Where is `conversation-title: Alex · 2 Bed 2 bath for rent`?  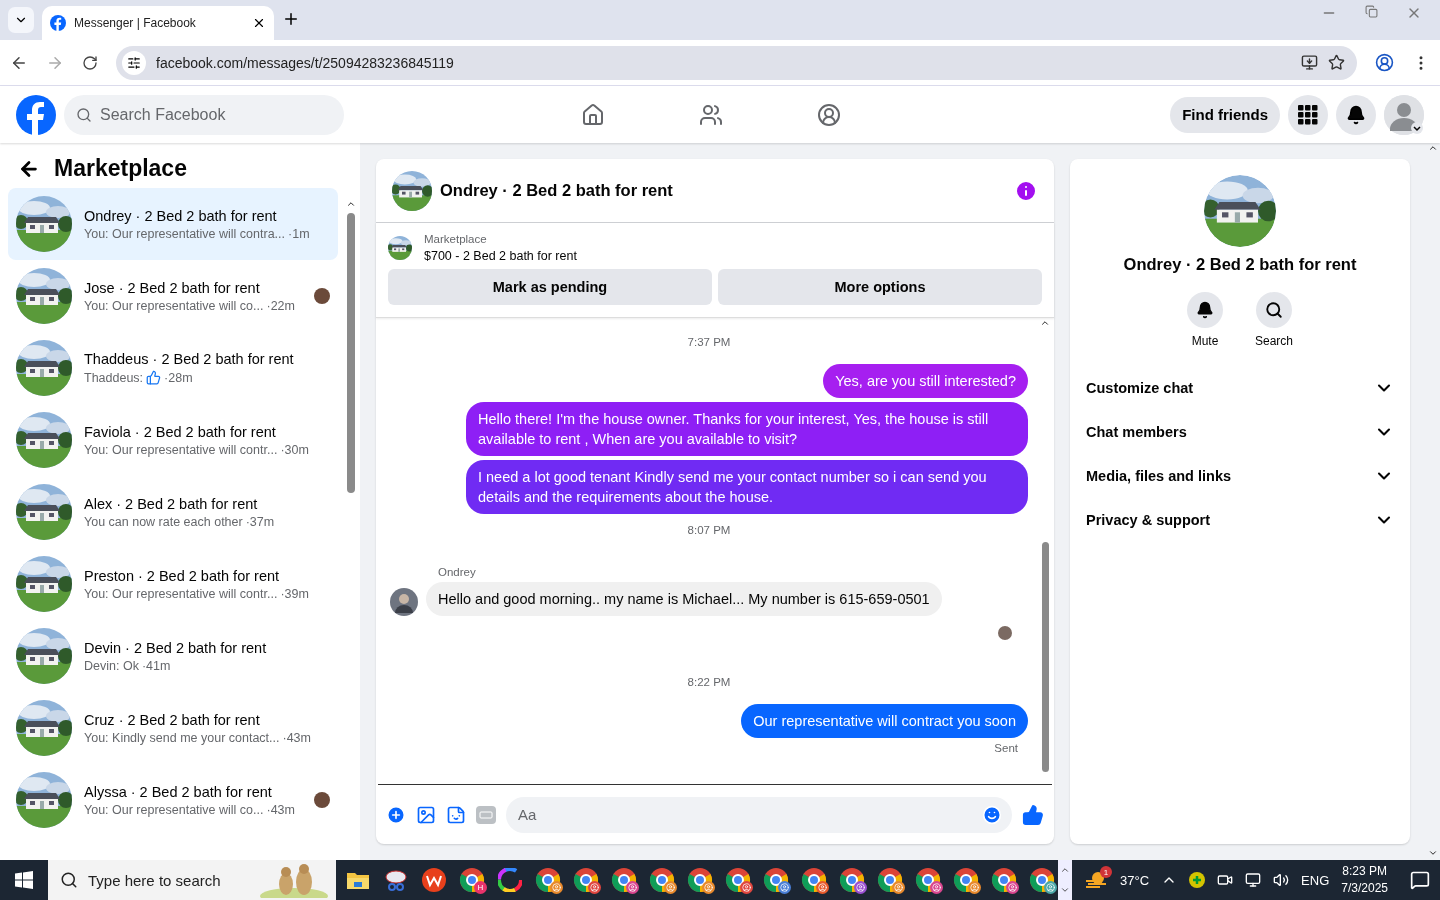
conversation-title: Alex · 2 Bed 2 bath for rent is located at coordinates (171, 503).